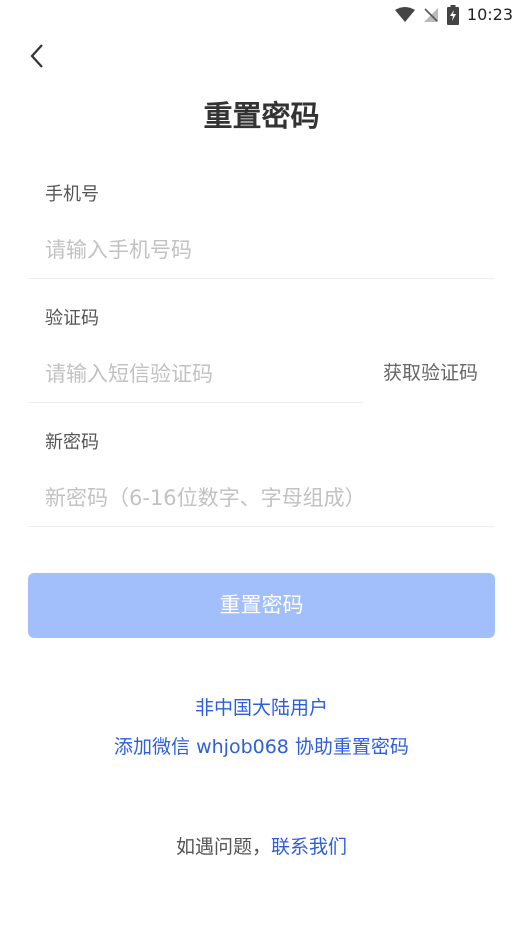 The height and width of the screenshot is (929, 523). Describe the element at coordinates (72, 318) in the screenshot. I see `code-label: 验证码` at that location.